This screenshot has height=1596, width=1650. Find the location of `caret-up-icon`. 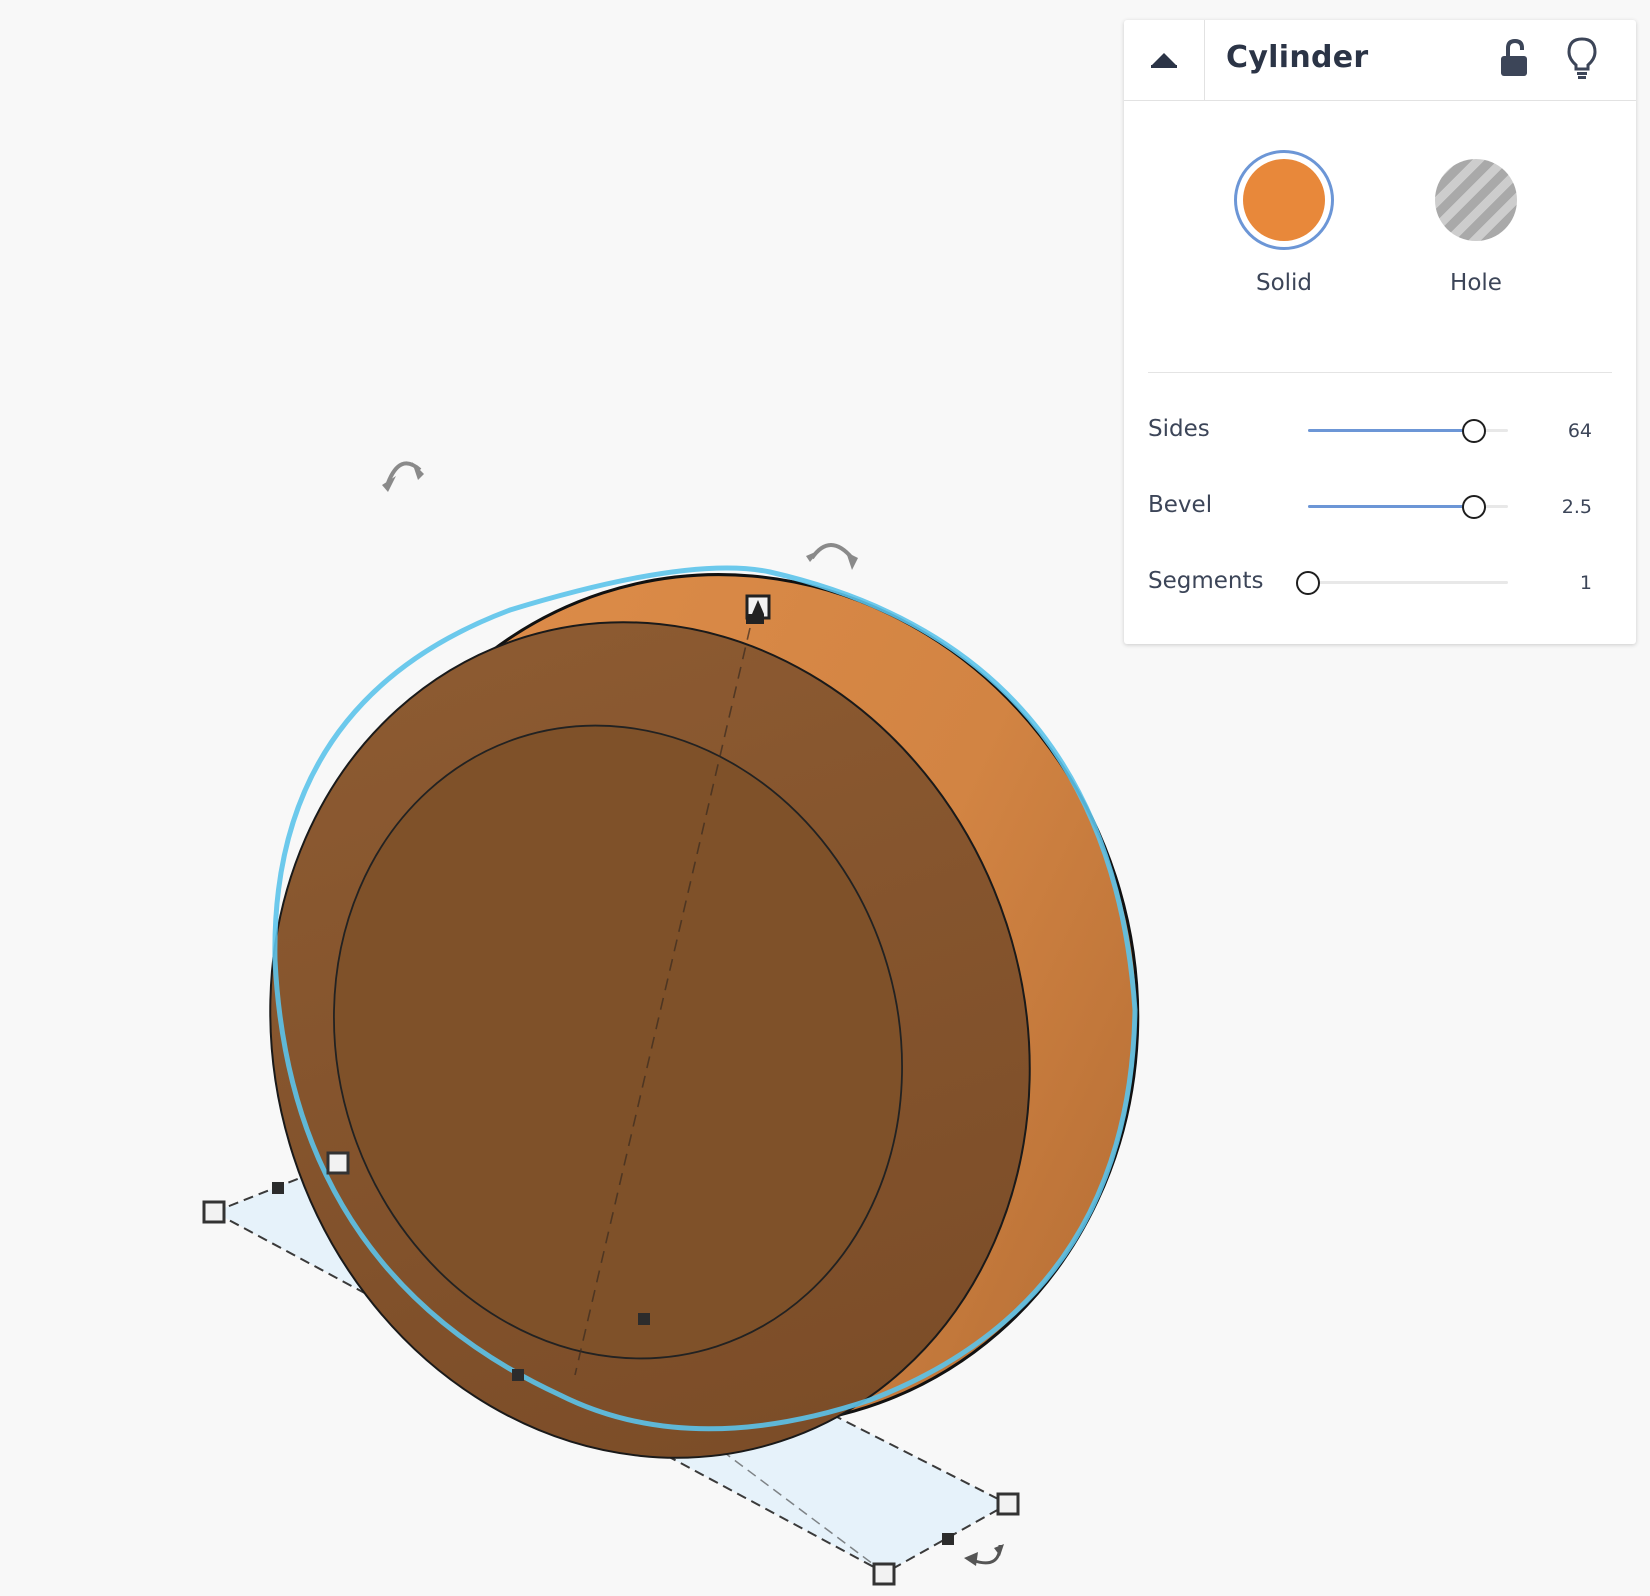

caret-up-icon is located at coordinates (1164, 60).